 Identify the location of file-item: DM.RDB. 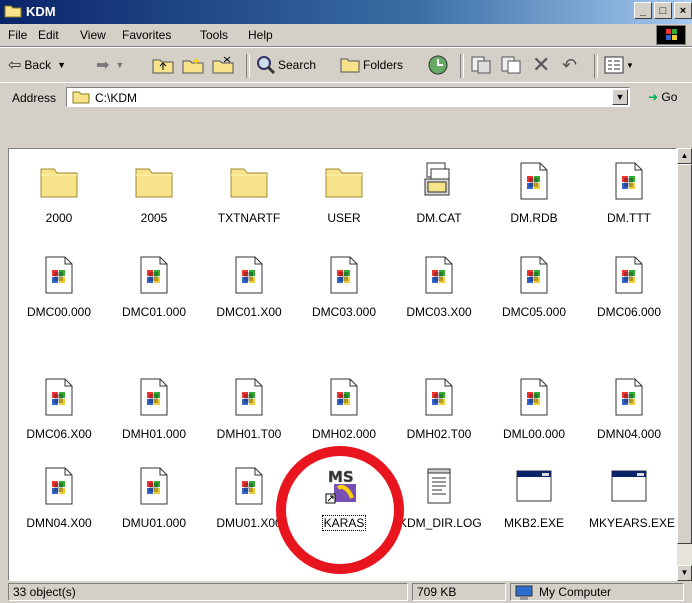
(534, 193).